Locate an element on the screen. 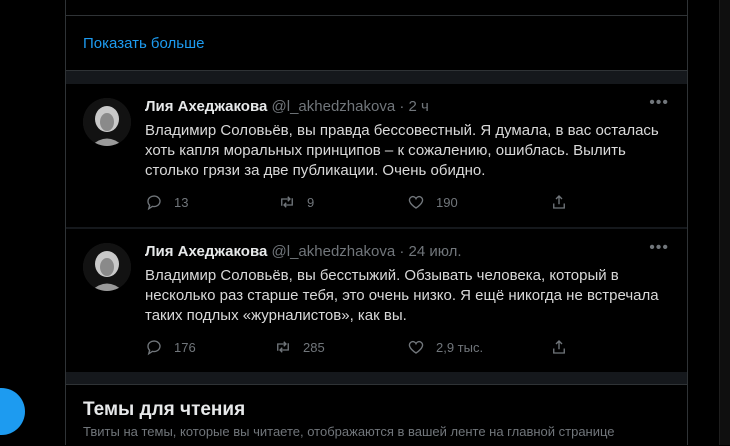 This screenshot has height=446, width=730. retweet-button: 9 is located at coordinates (296, 202).